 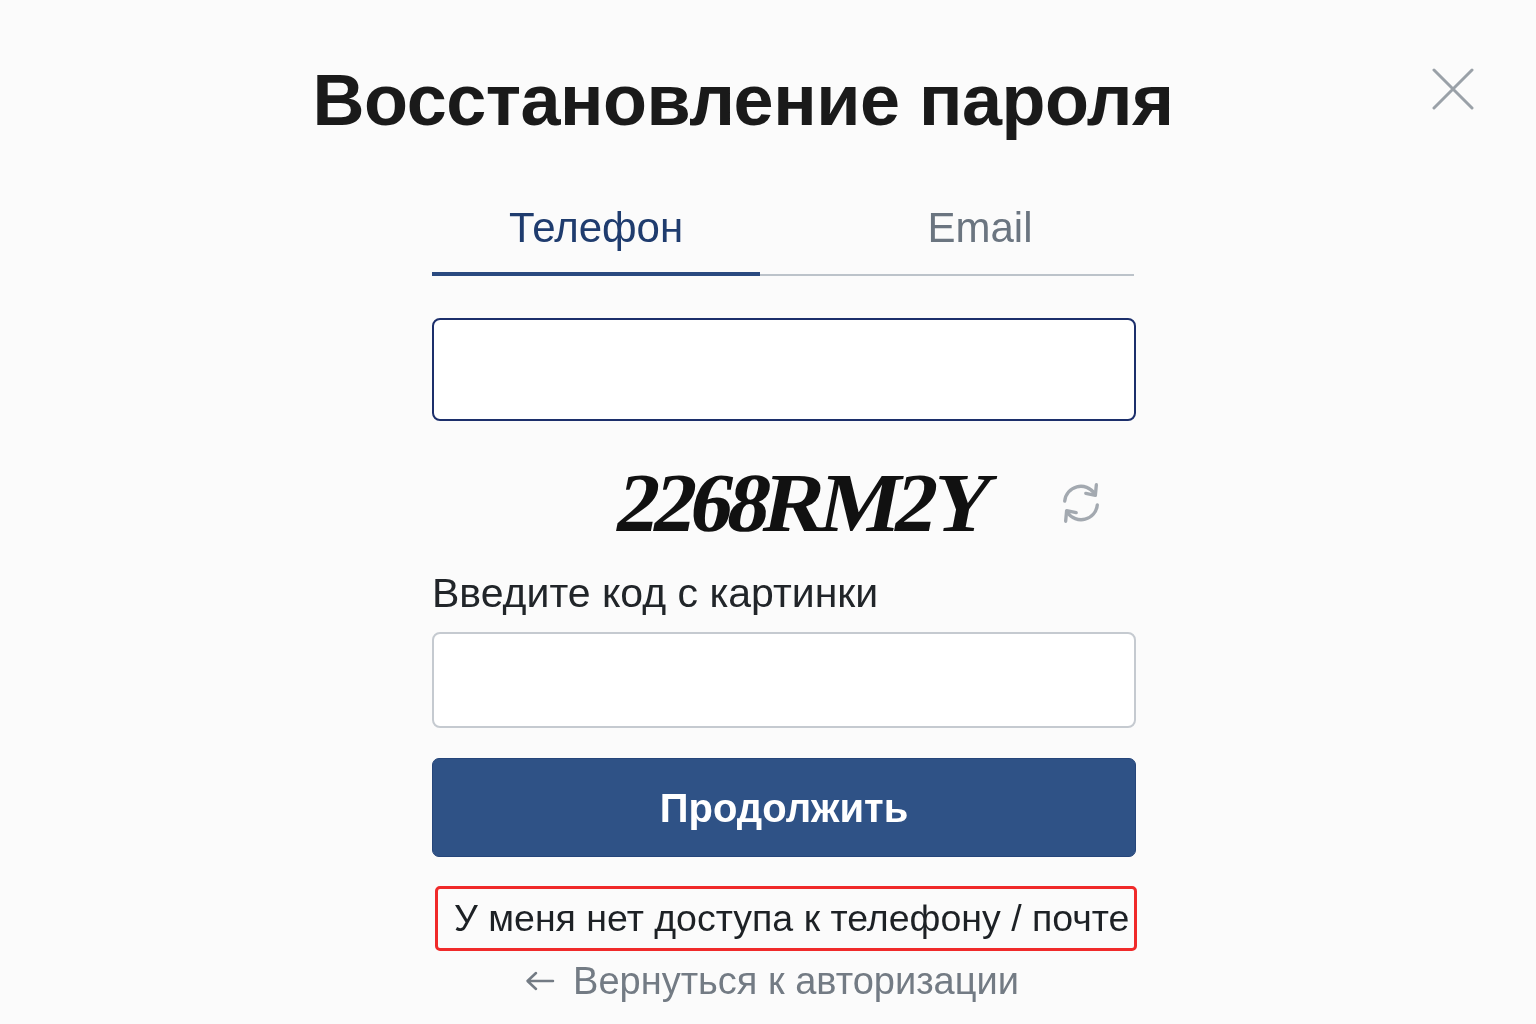 What do you see at coordinates (743, 100) in the screenshot?
I see `dialog-title: Восстановление пароля` at bounding box center [743, 100].